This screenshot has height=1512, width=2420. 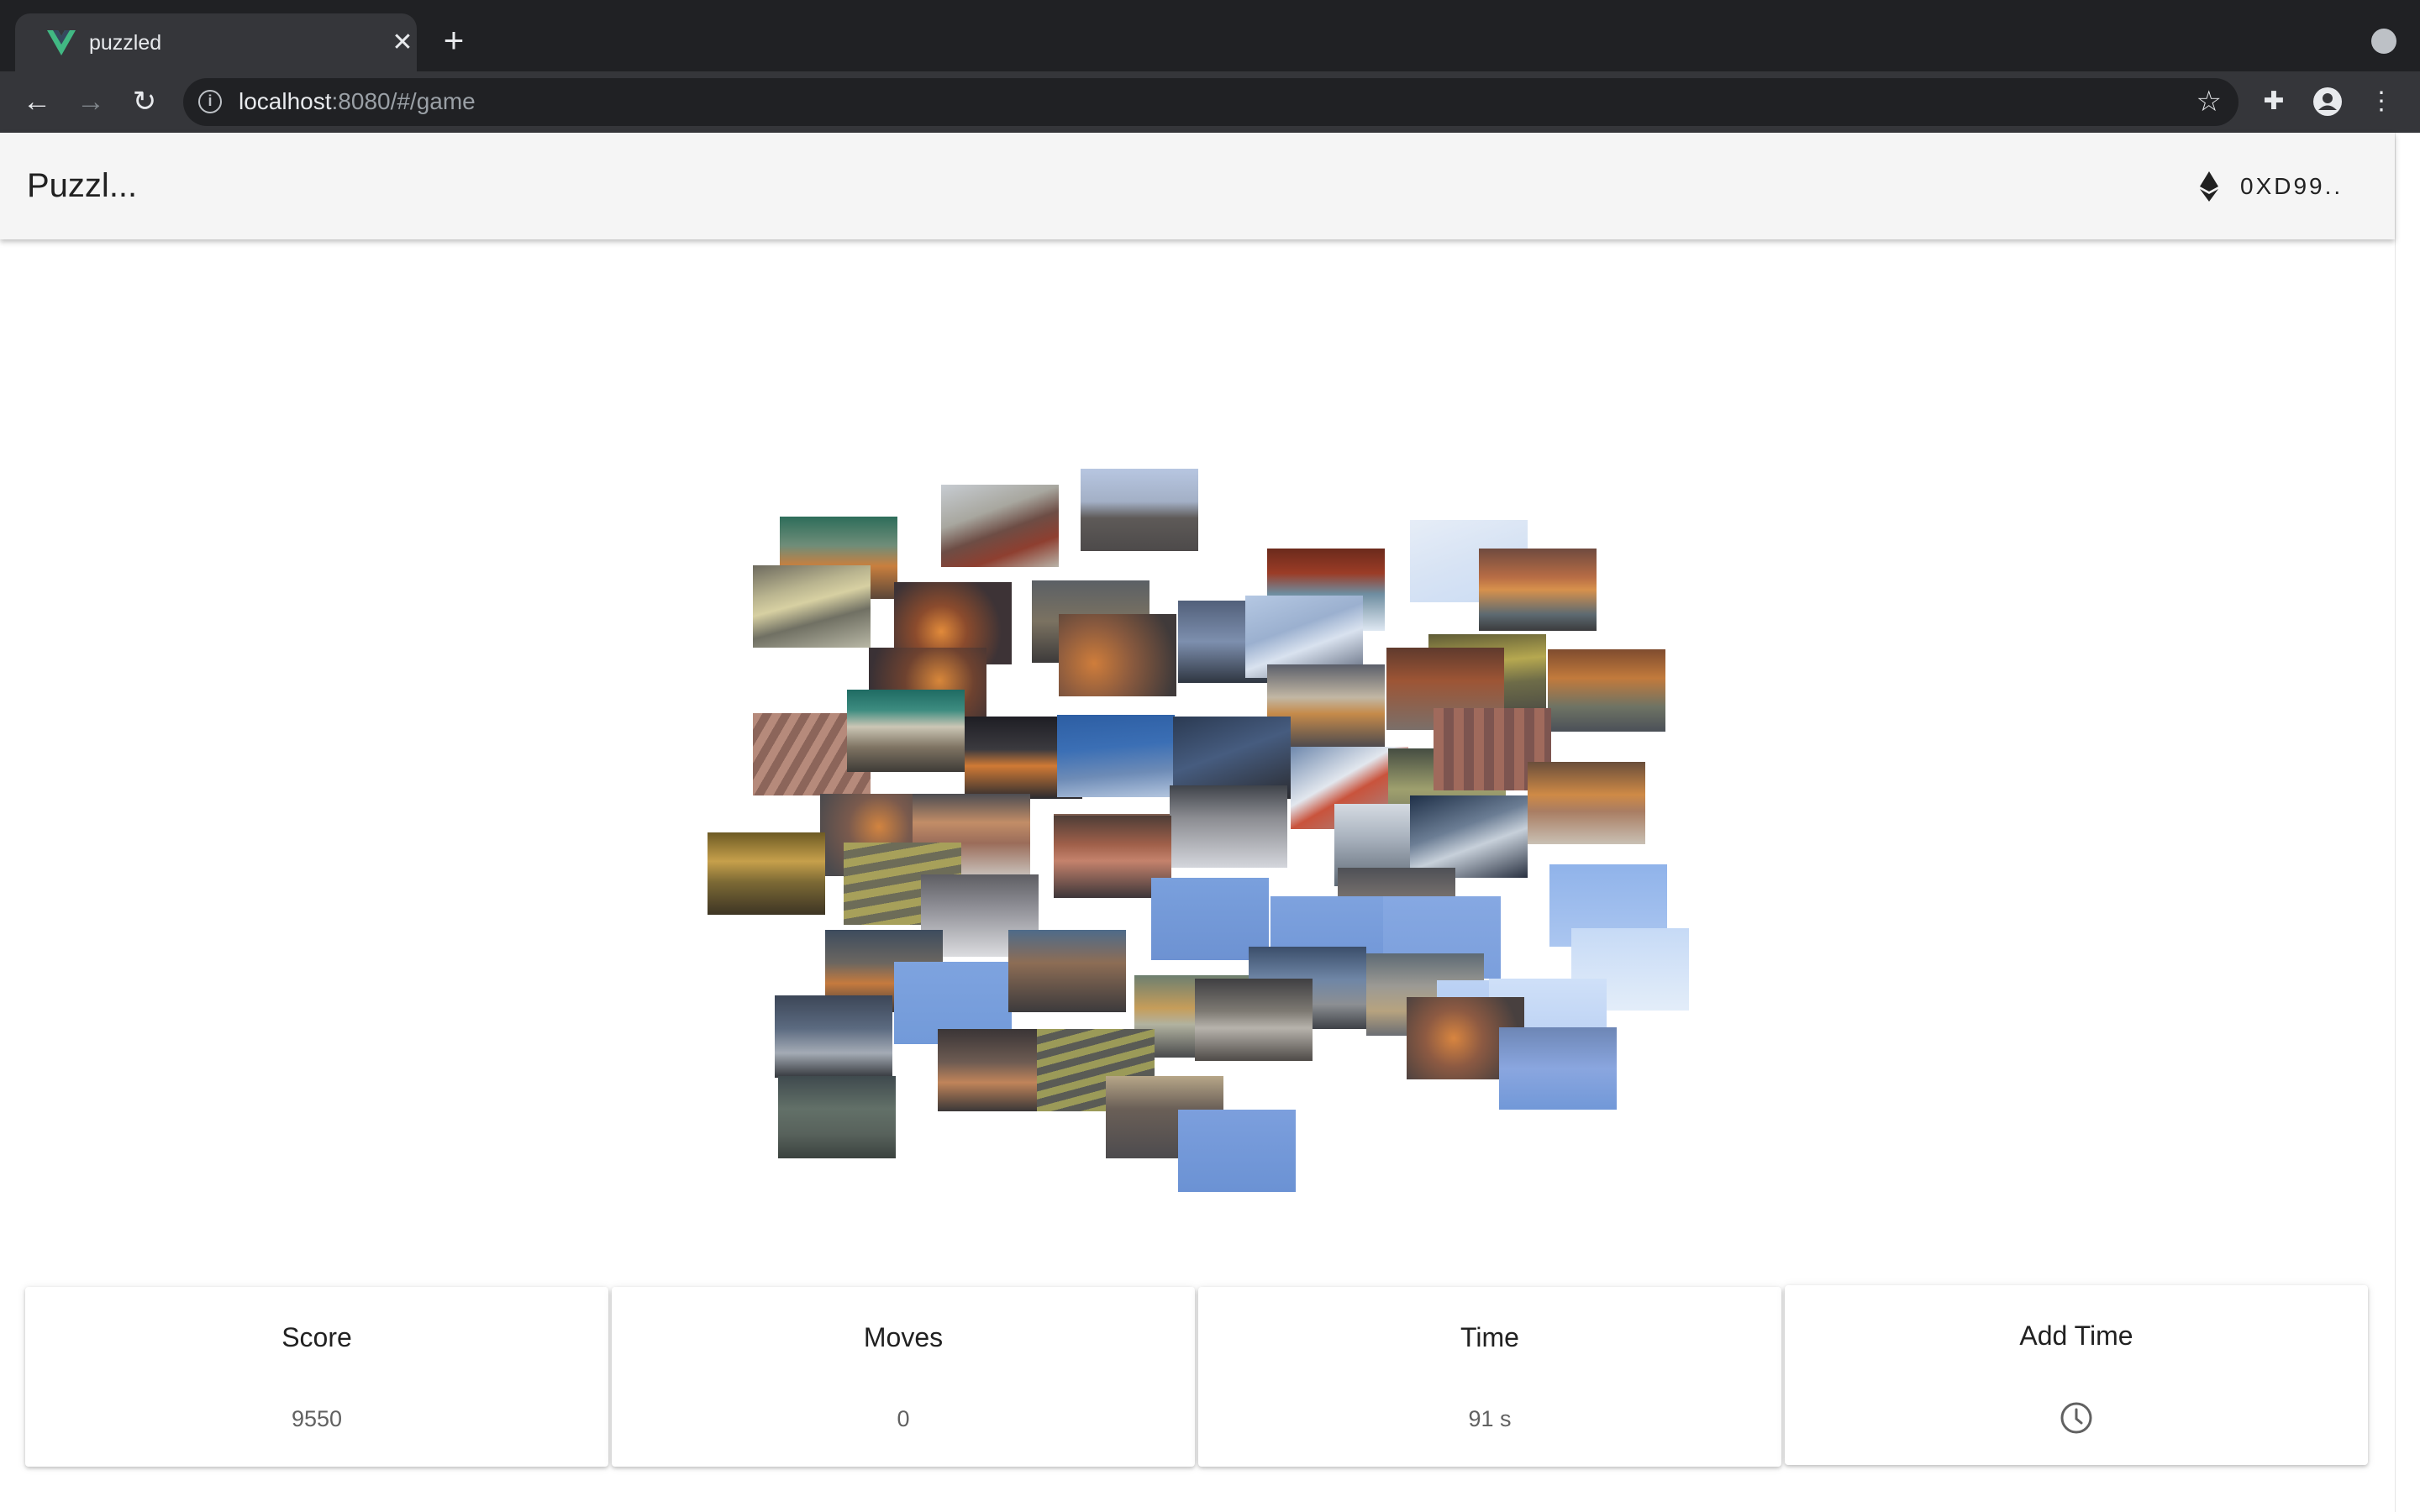 I want to click on wallet-address: 0XD99.., so click(x=2292, y=186).